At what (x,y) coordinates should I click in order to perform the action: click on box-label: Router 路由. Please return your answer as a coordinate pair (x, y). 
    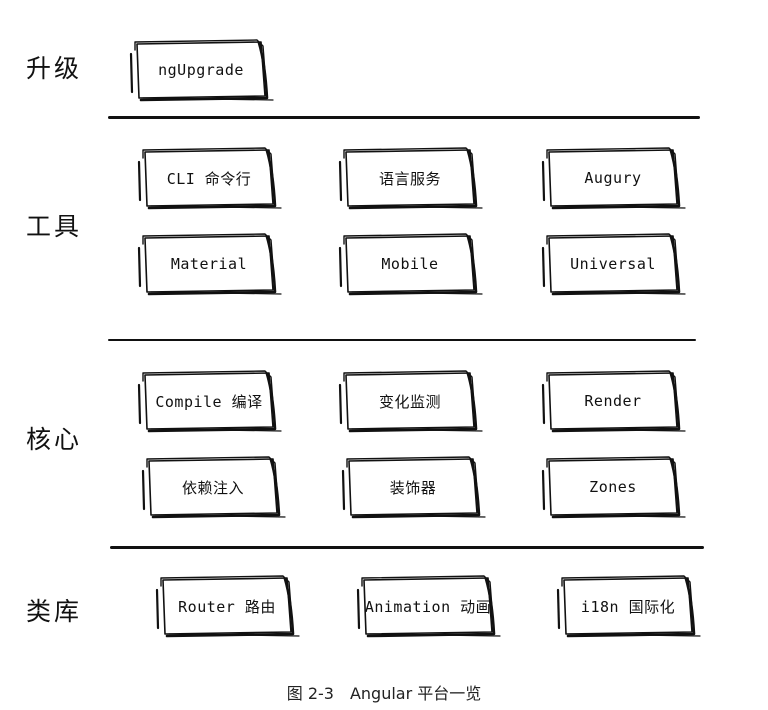
    Looking at the image, I should click on (227, 606).